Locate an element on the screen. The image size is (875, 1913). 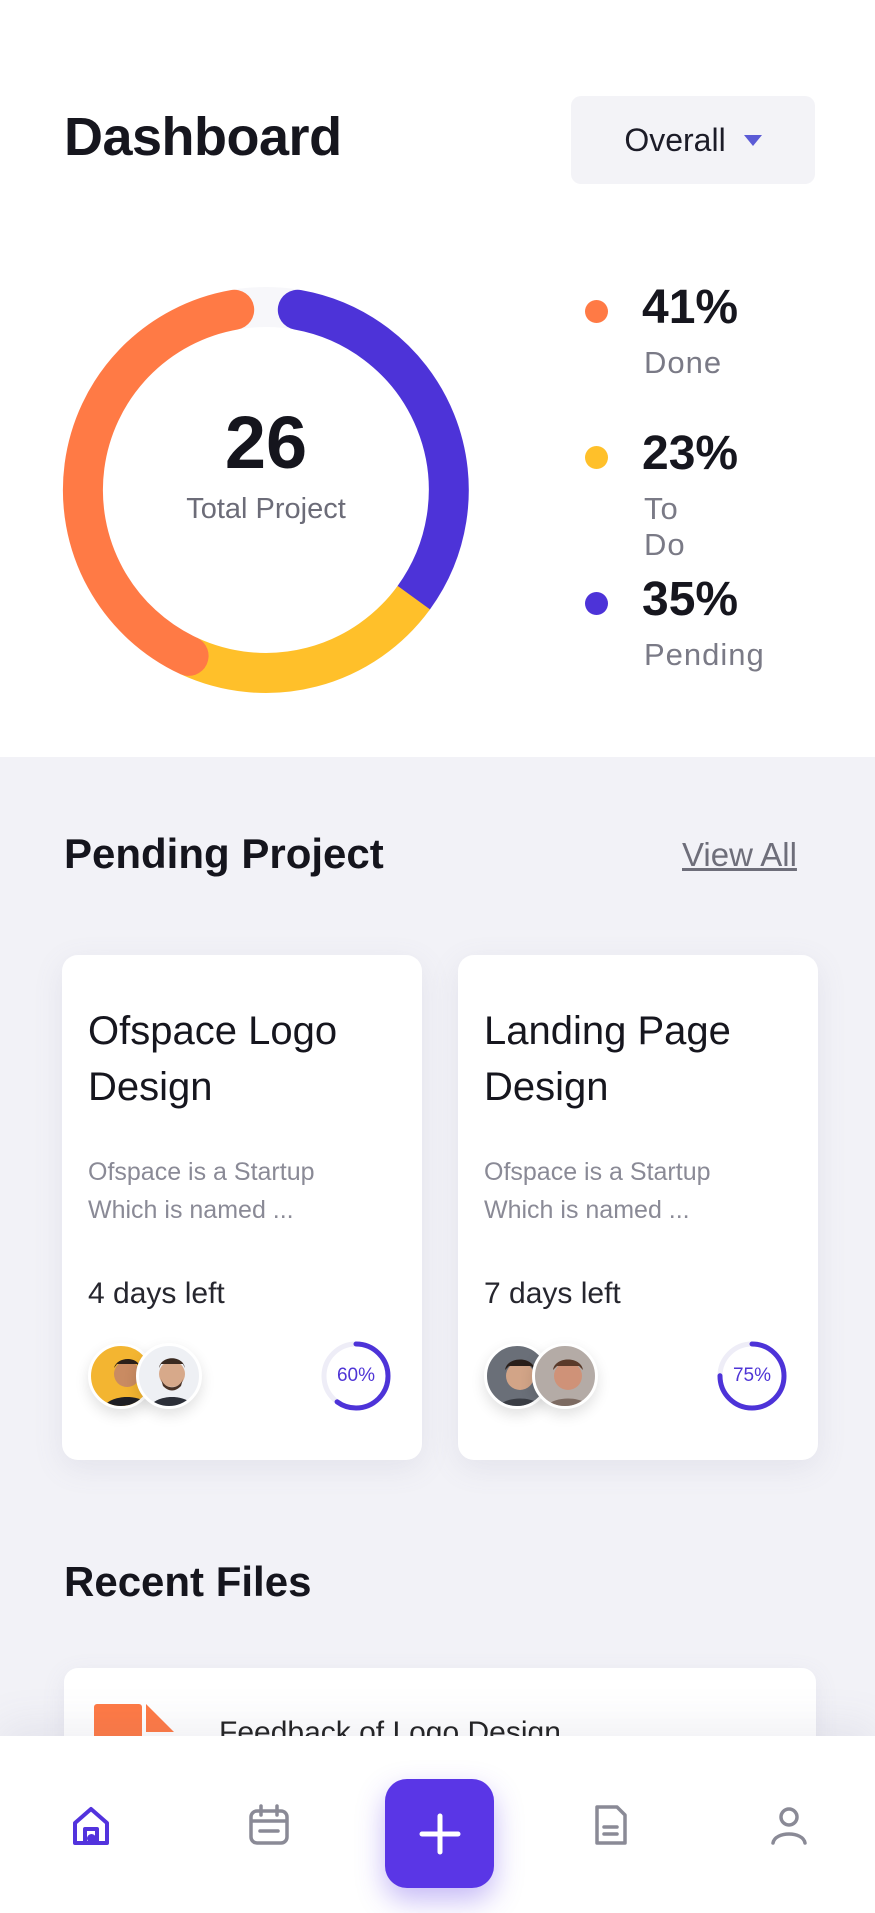
tab-home is located at coordinates (91, 1824).